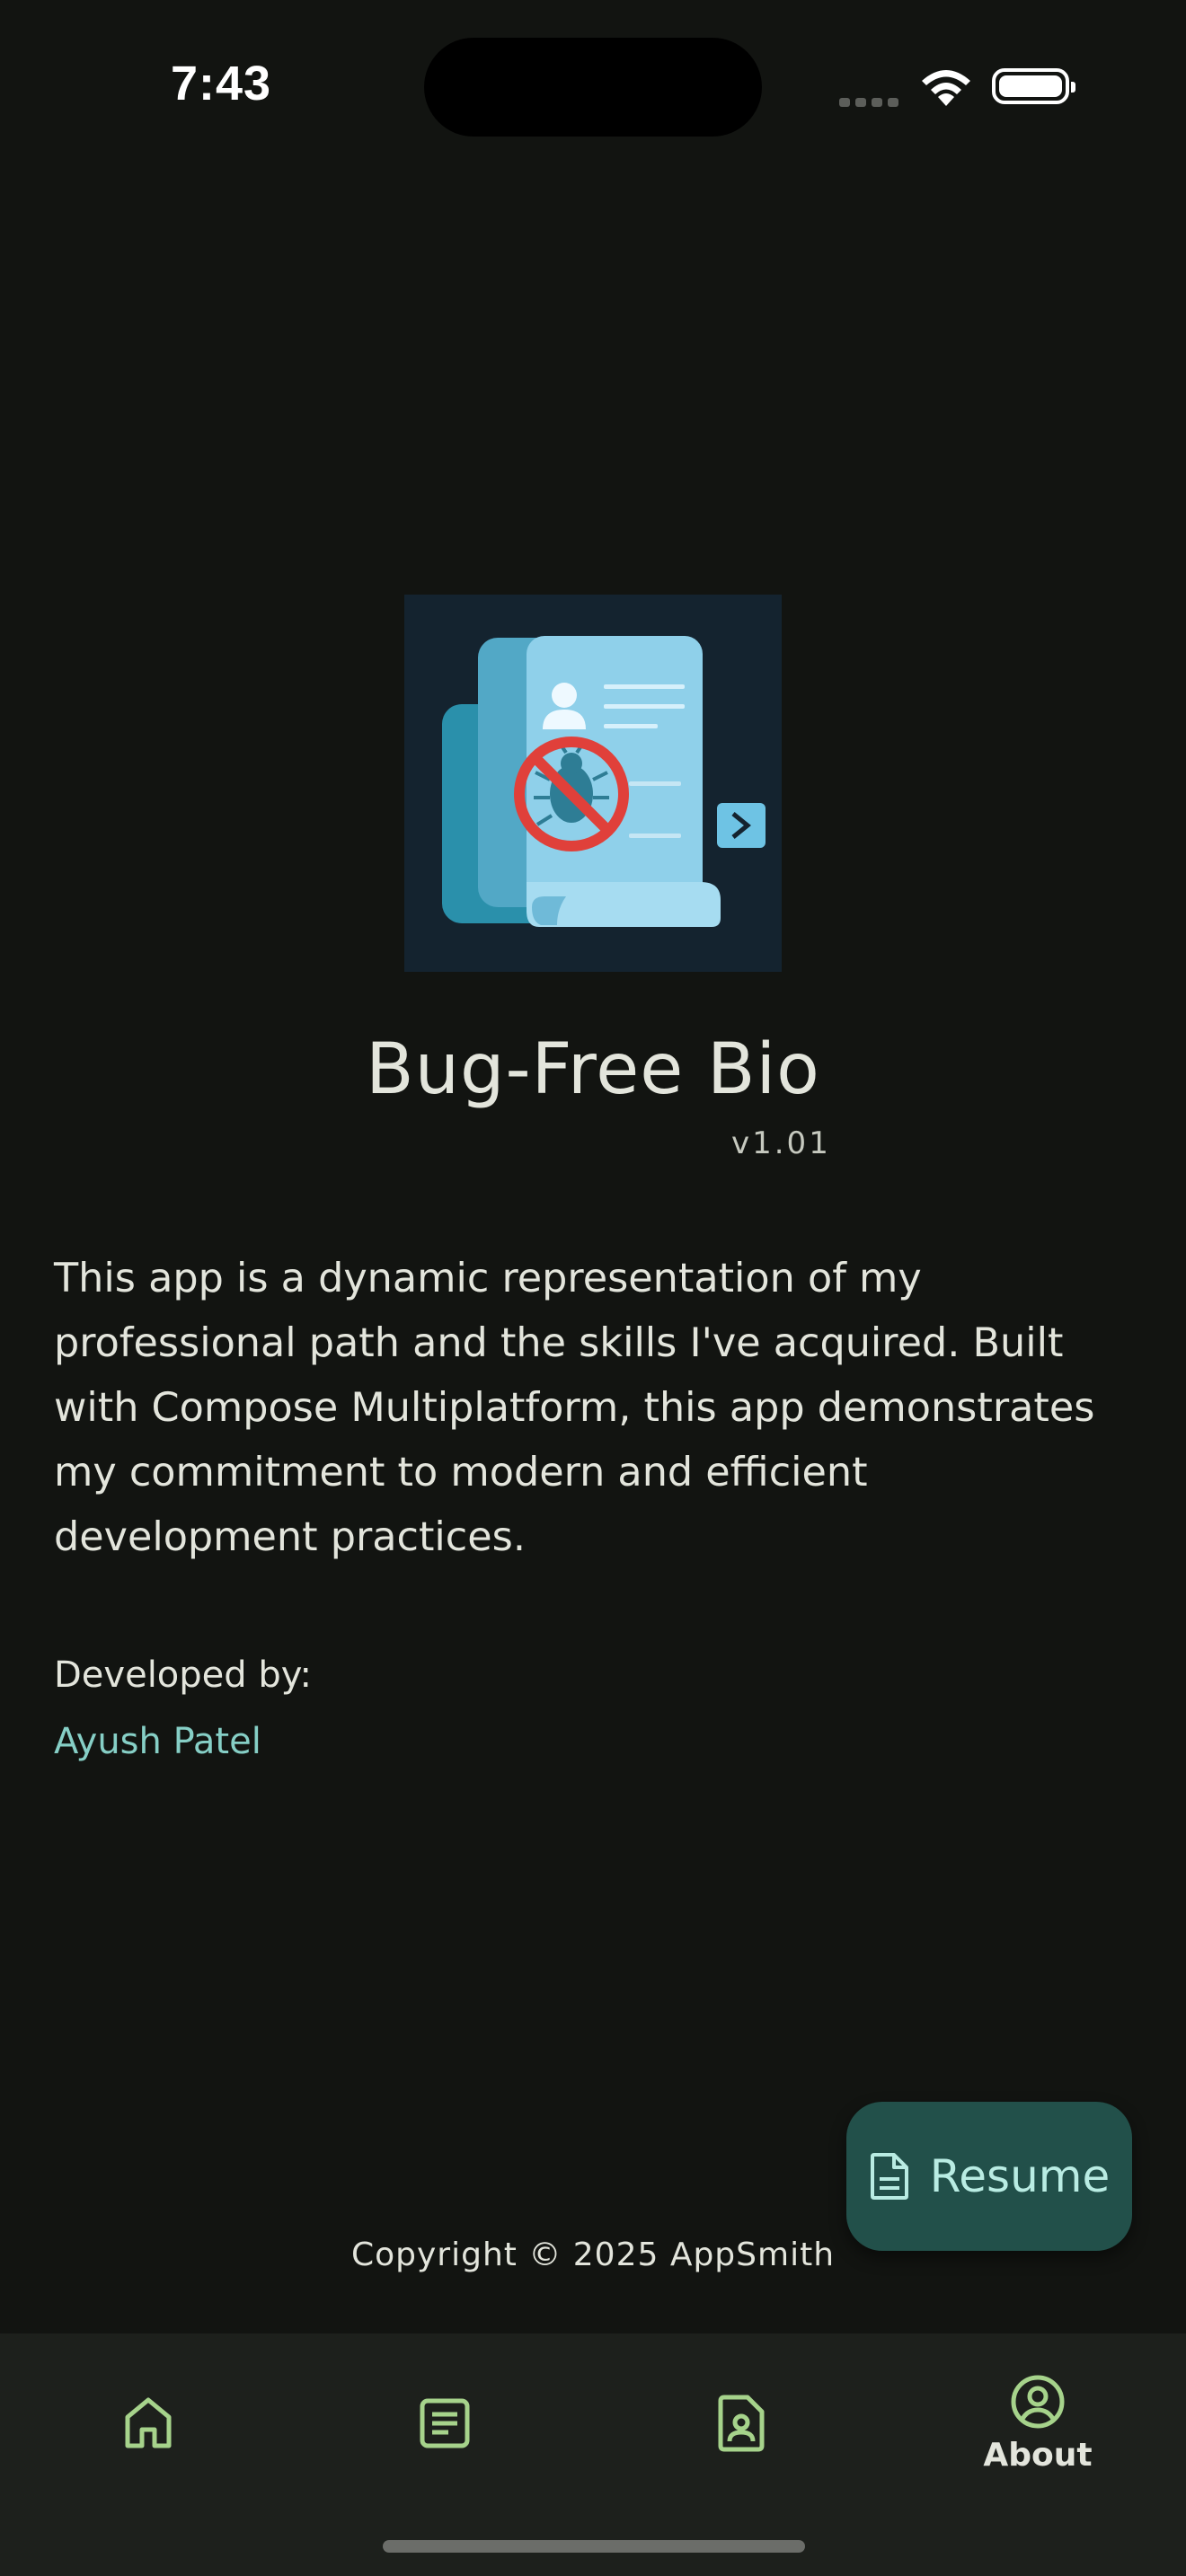  I want to click on status-time: 7:43, so click(221, 83).